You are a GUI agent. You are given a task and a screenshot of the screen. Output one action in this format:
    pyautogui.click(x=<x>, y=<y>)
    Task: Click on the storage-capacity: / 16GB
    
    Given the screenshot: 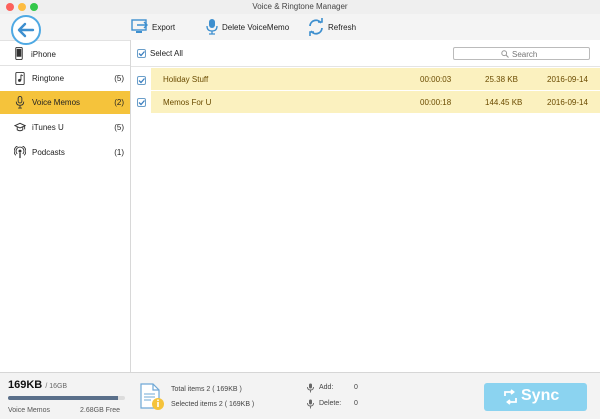 What is the action you would take?
    pyautogui.click(x=56, y=386)
    